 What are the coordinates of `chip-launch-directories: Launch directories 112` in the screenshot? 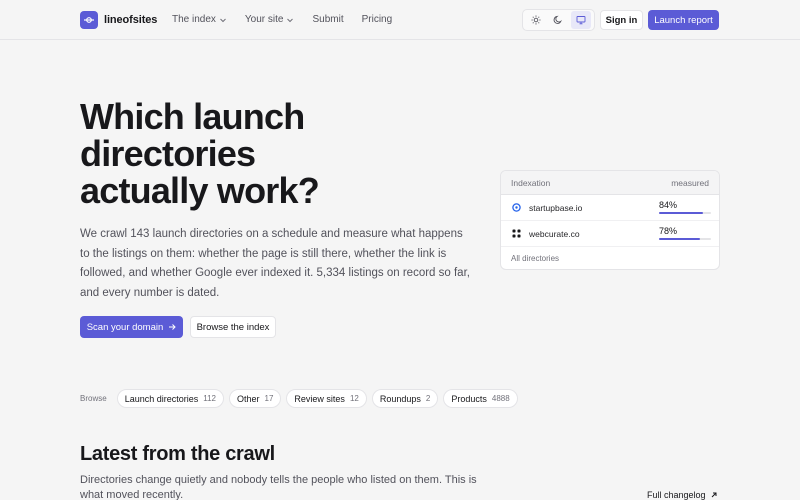 It's located at (170, 398).